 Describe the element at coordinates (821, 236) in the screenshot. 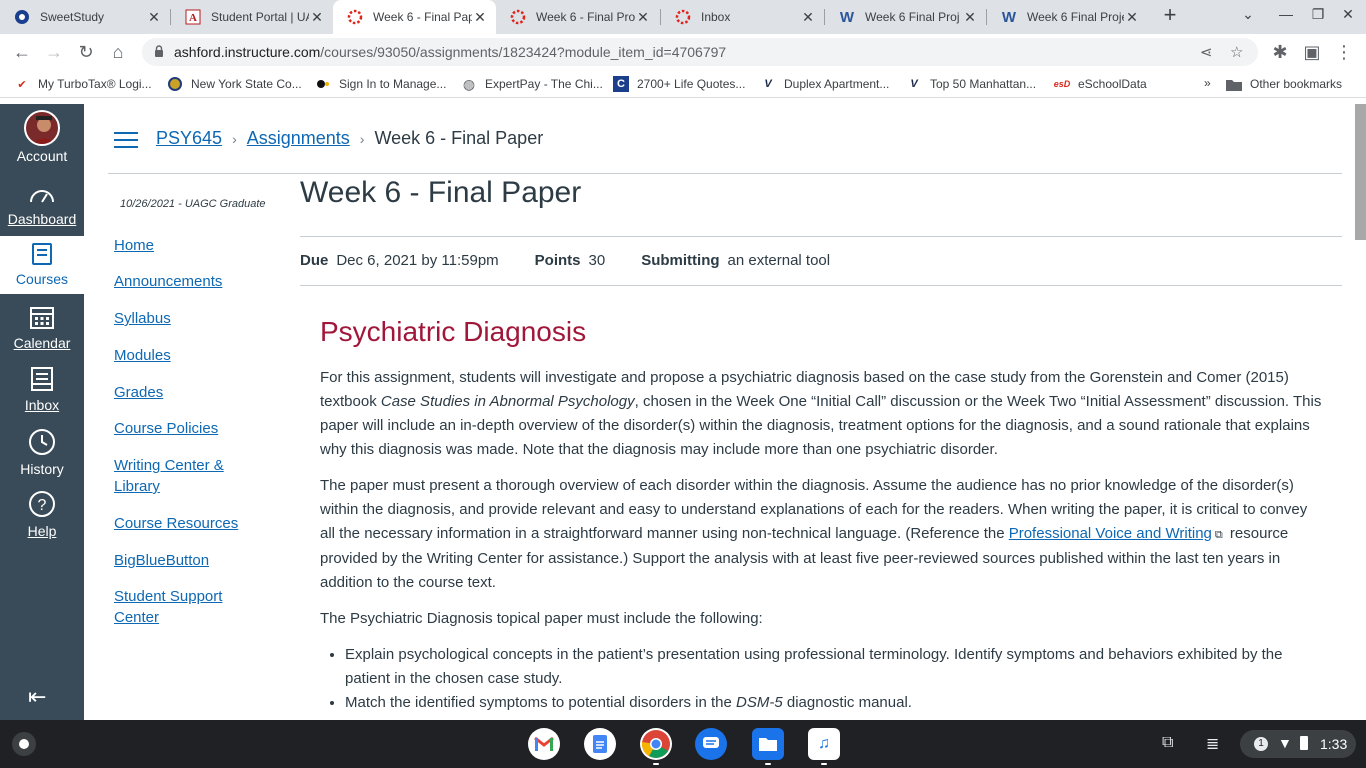

I see `divider` at that location.